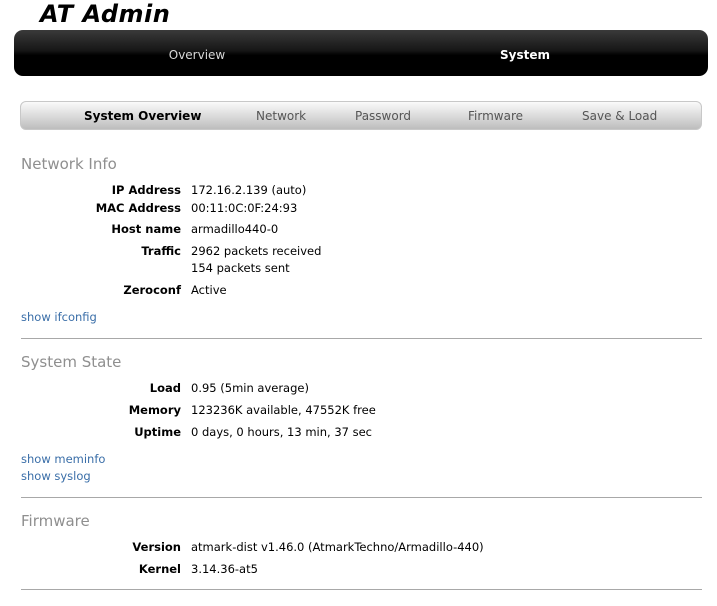  What do you see at coordinates (250, 388) in the screenshot?
I see `load-value: 0.95 (5min average)` at bounding box center [250, 388].